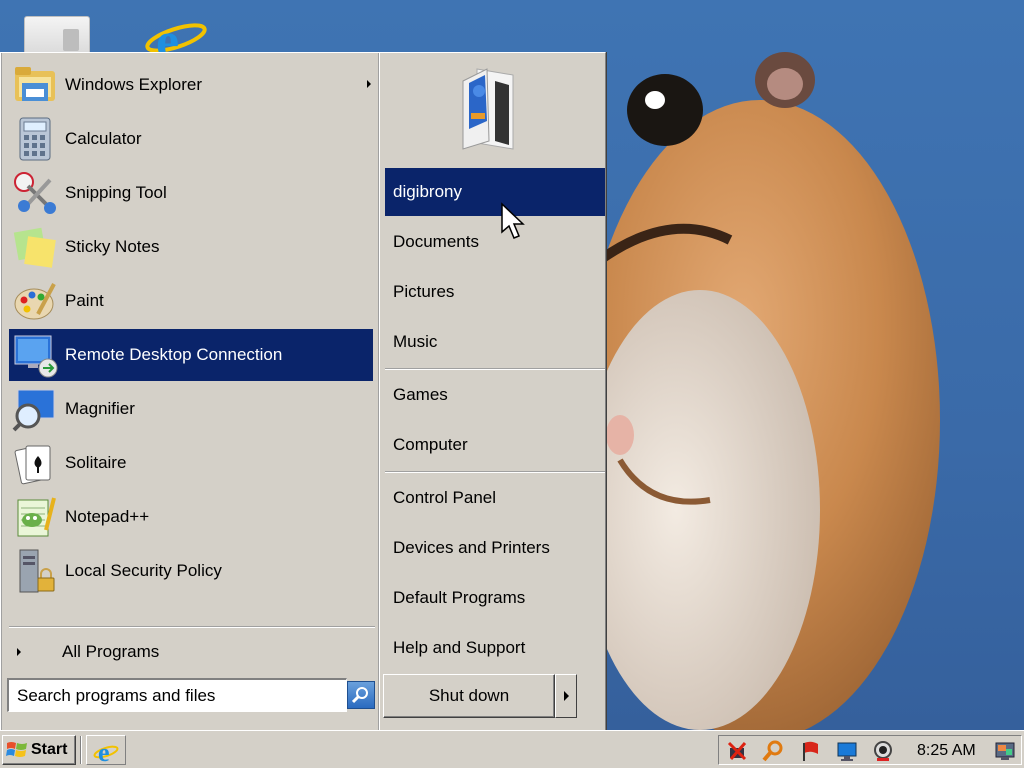  Describe the element at coordinates (19, 652) in the screenshot. I see `all-programs-arrow-icon` at that location.